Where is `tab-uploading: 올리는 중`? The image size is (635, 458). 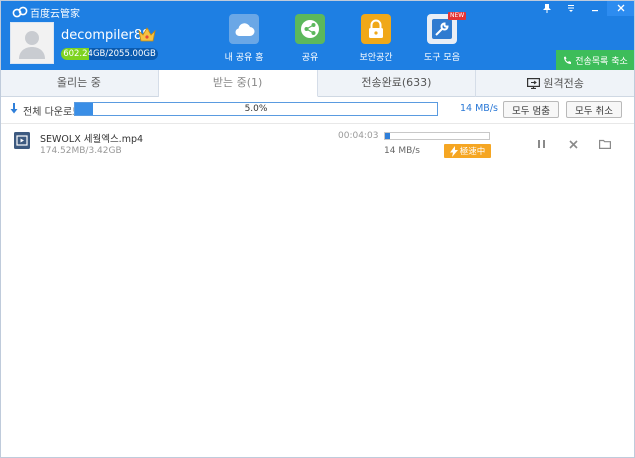 tab-uploading: 올리는 중 is located at coordinates (79, 83).